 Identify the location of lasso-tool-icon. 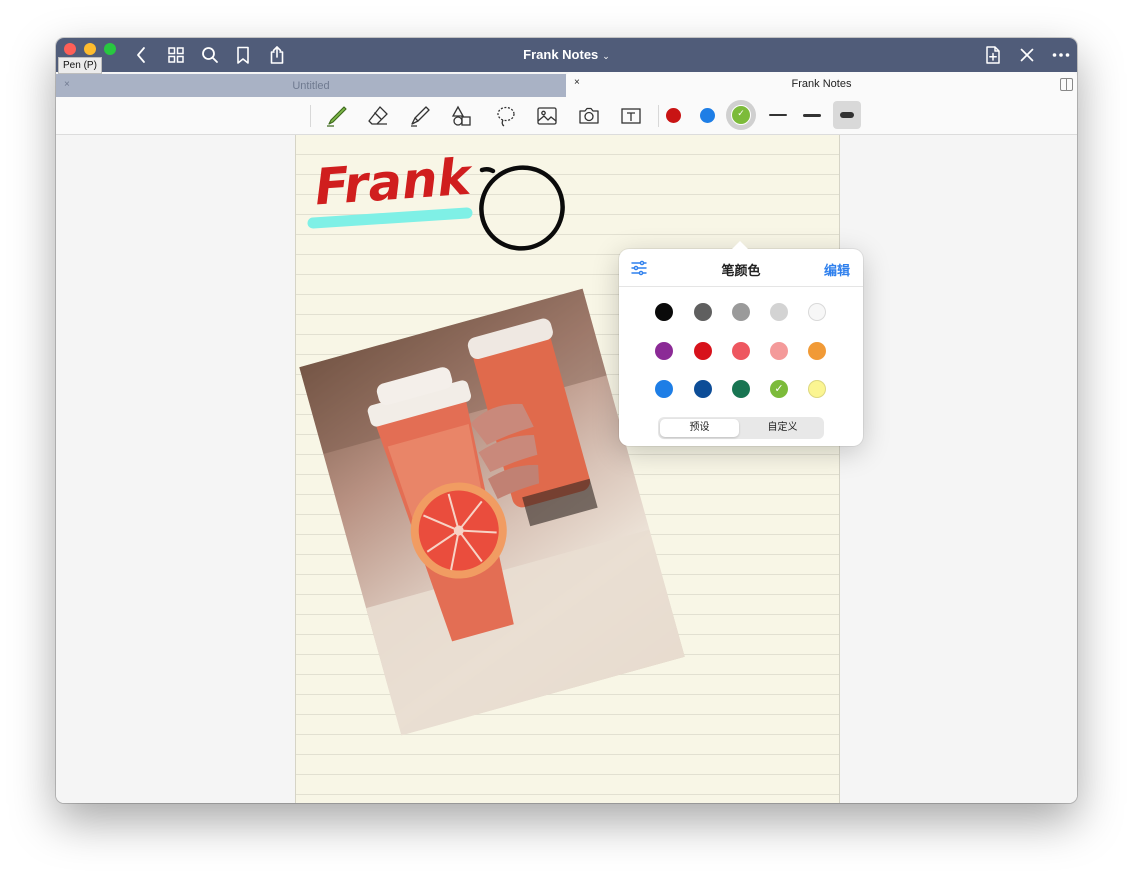
(506, 116).